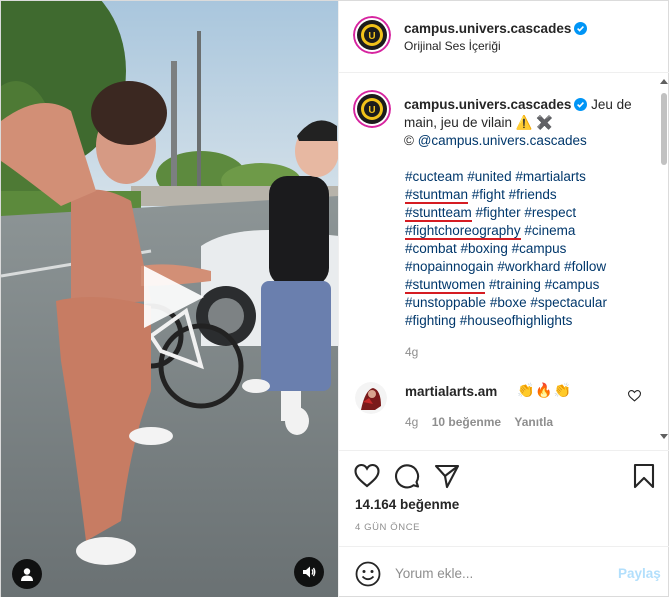  What do you see at coordinates (368, 574) in the screenshot?
I see `emoji-icon` at bounding box center [368, 574].